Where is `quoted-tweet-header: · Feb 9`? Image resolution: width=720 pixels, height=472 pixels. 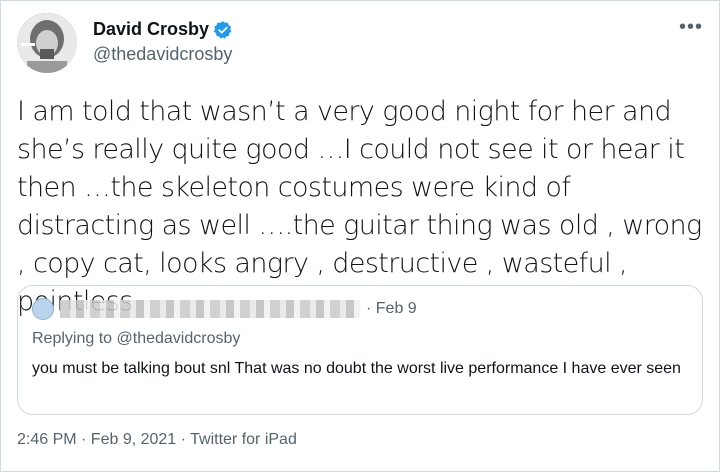 quoted-tweet-header: · Feb 9 is located at coordinates (224, 309).